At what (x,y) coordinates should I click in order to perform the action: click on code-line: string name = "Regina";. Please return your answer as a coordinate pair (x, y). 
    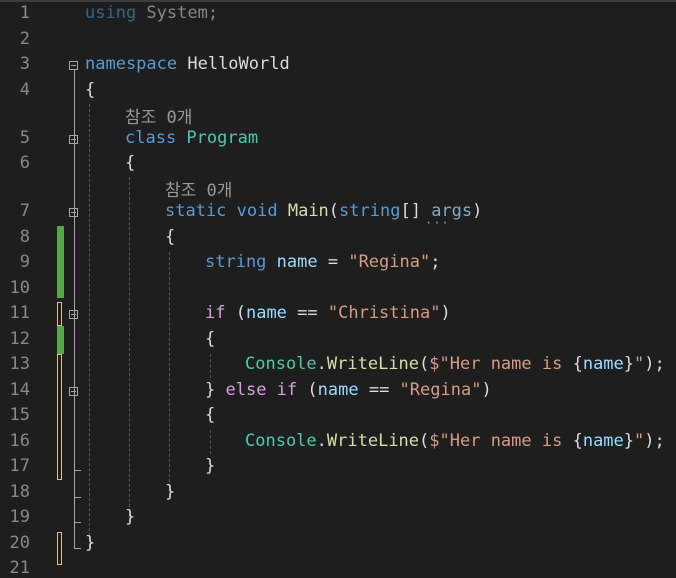
    Looking at the image, I should click on (322, 262).